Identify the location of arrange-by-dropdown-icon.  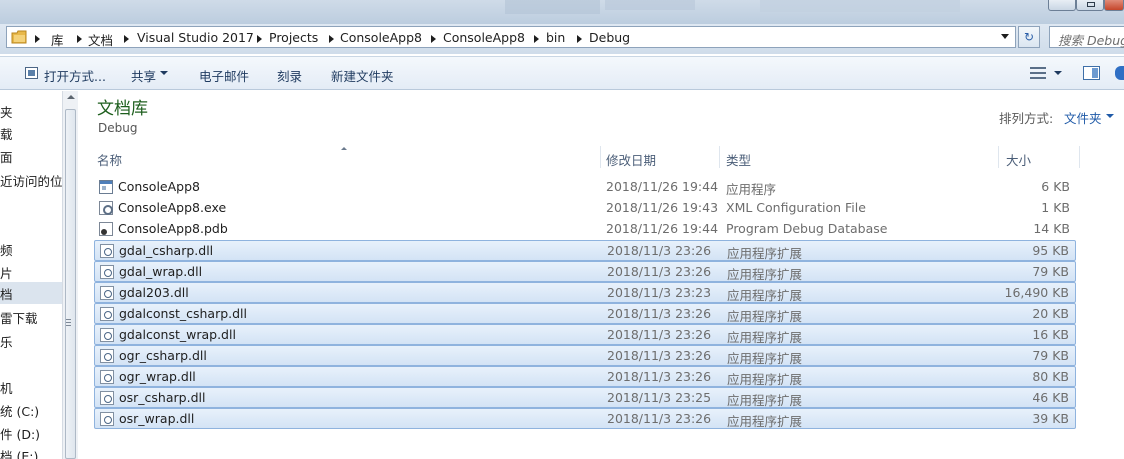
(1110, 116).